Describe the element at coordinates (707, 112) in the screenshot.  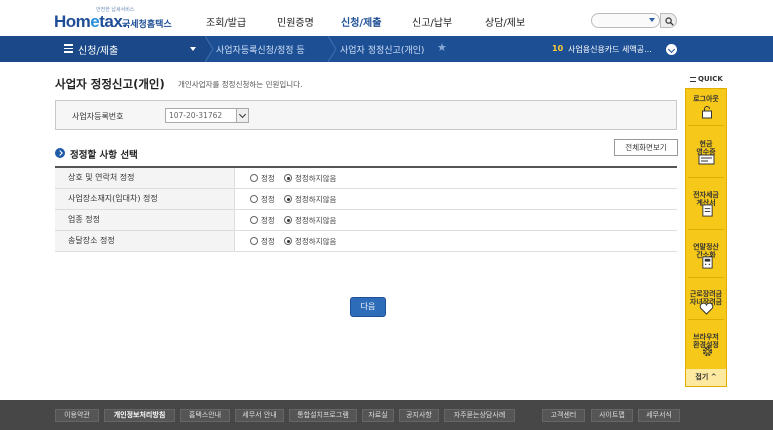
I see `lock-icon` at that location.